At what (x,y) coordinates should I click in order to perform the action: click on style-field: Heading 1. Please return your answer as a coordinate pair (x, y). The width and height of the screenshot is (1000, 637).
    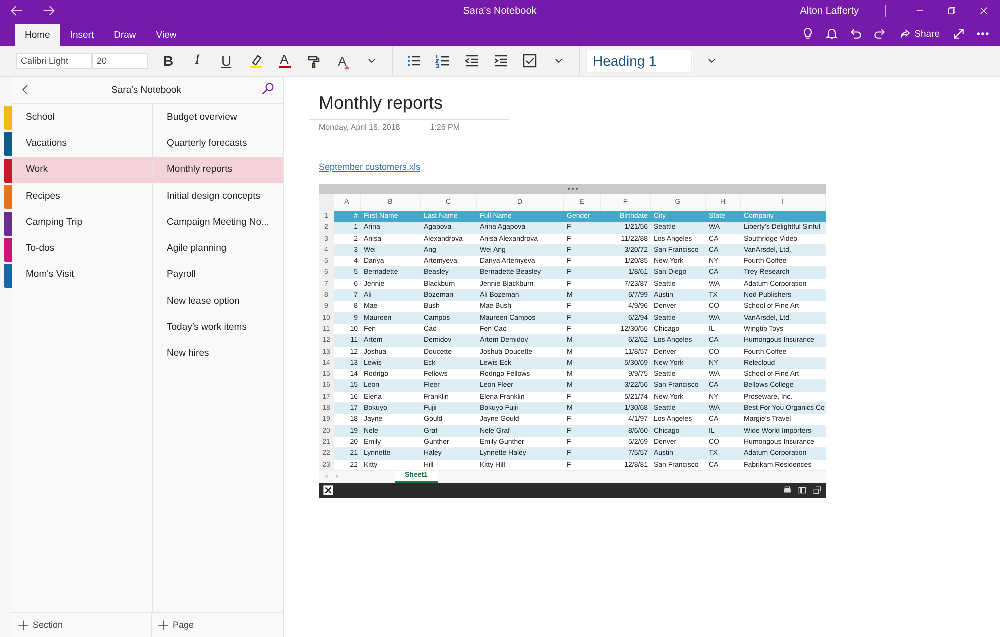
    Looking at the image, I should click on (639, 61).